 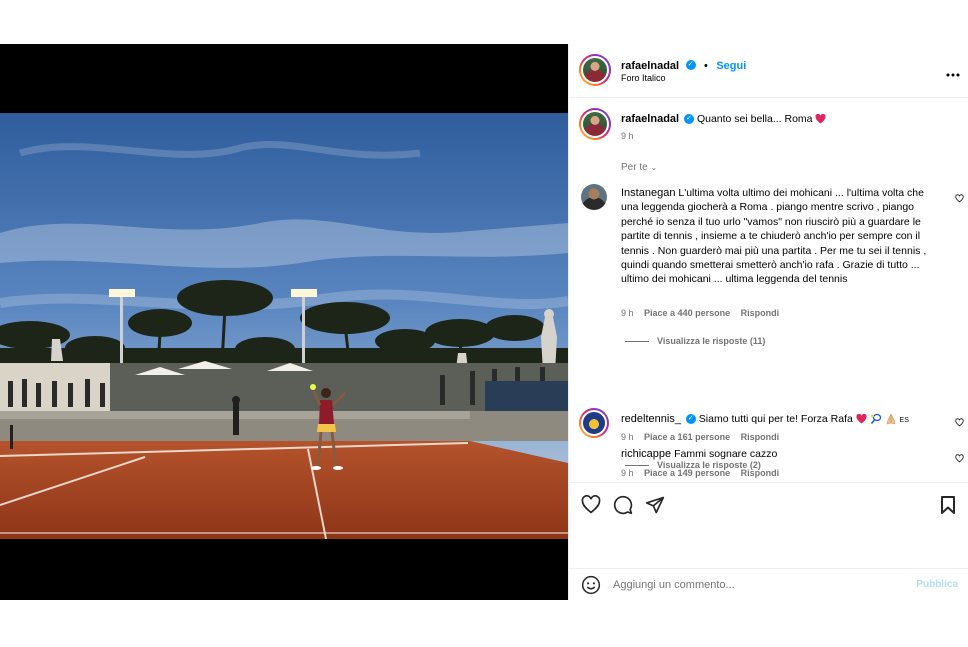 I want to click on add-comment-bar: Pubblica, so click(x=768, y=584).